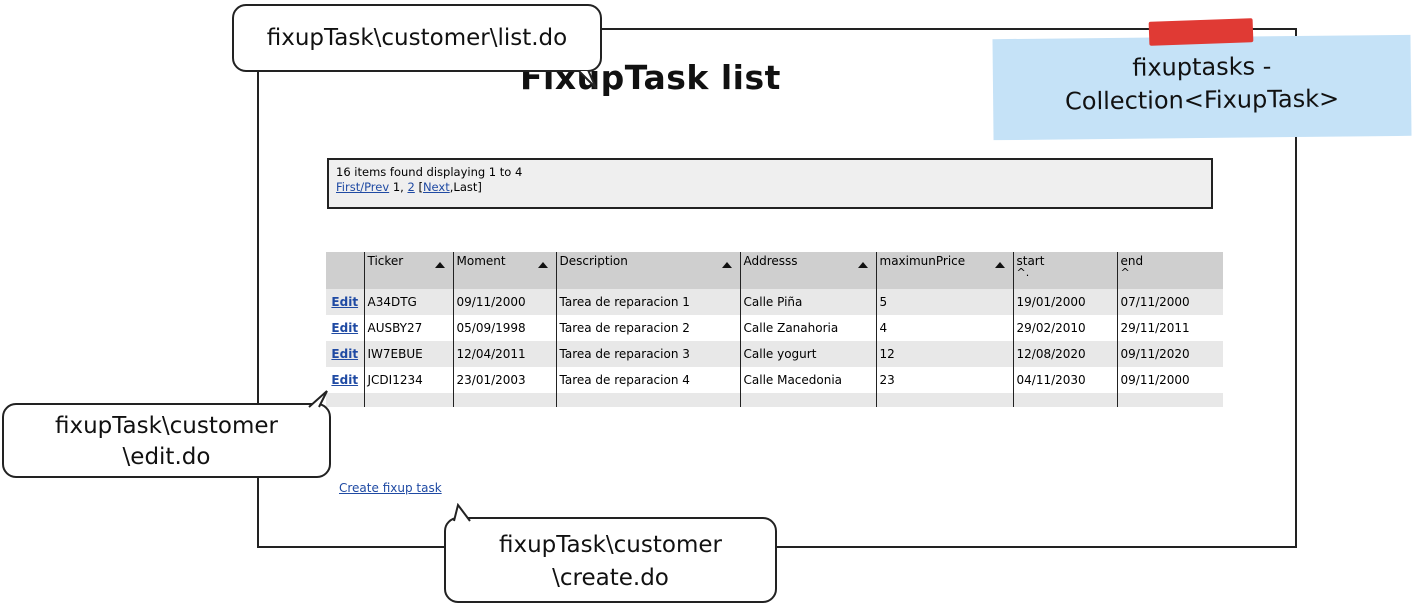 This screenshot has width=1412, height=605. What do you see at coordinates (1169, 354) in the screenshot?
I see `cell-end: 09/11/2020` at bounding box center [1169, 354].